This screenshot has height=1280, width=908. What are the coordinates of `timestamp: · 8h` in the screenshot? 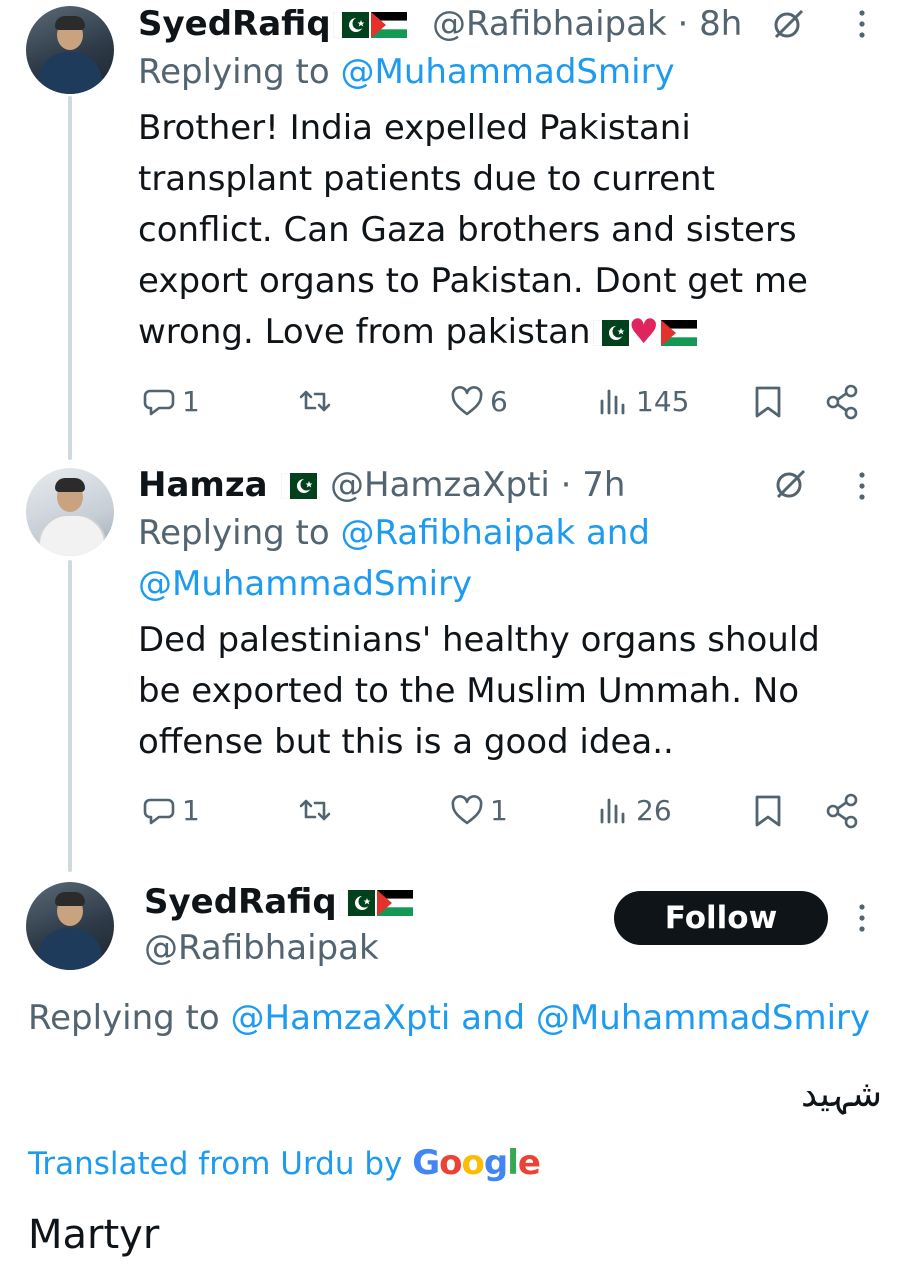 It's located at (709, 24).